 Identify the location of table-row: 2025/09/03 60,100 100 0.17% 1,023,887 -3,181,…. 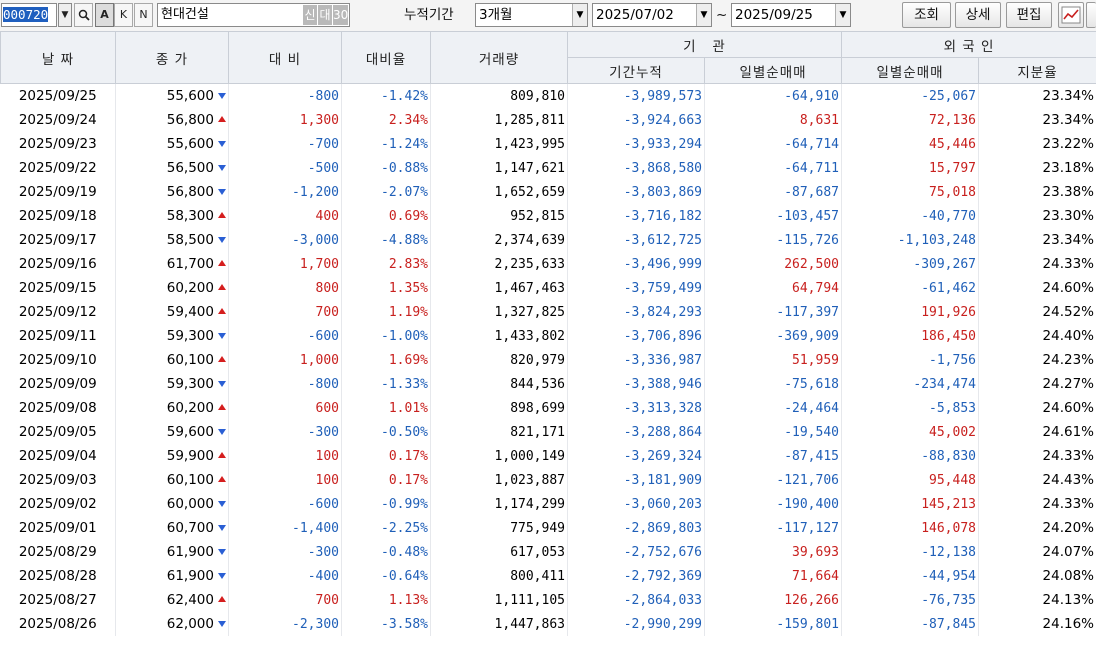
(548, 480).